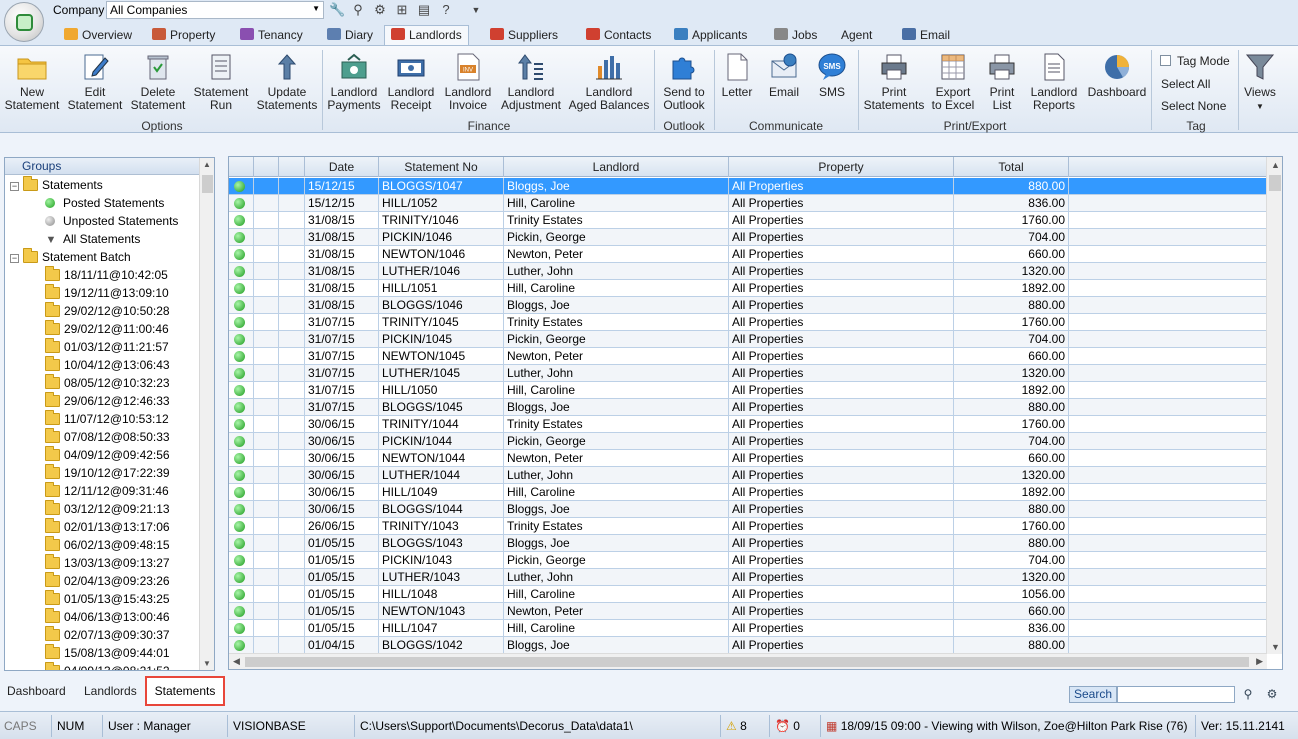 The image size is (1298, 739). Describe the element at coordinates (476, 10) in the screenshot. I see `customize-arrow-icon: ▼` at that location.